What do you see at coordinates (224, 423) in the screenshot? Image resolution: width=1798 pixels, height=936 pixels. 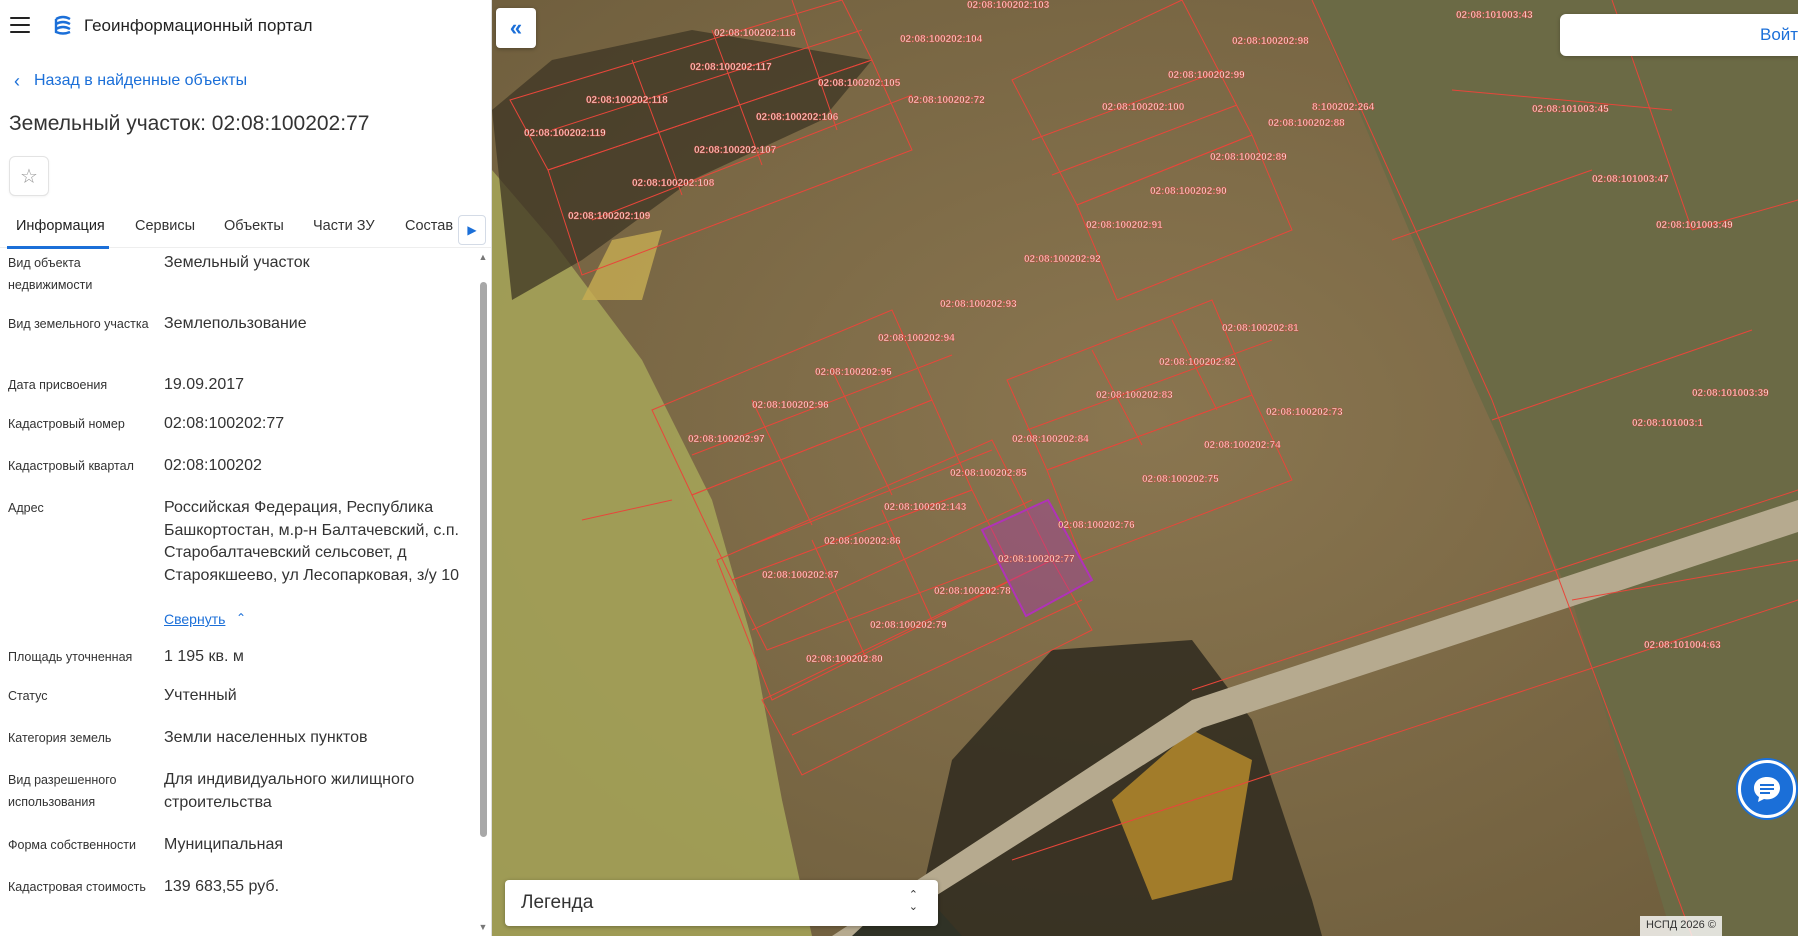 I see `info-value: 02:08:100202:77` at bounding box center [224, 423].